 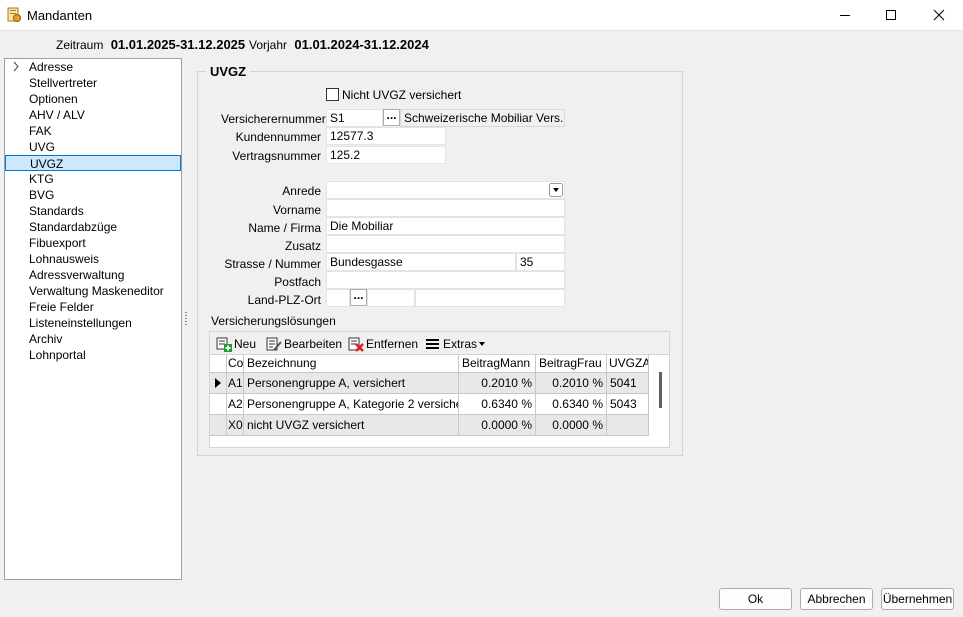 I want to click on sidebar-item-lohnportal: Lohnportal, so click(x=93, y=355).